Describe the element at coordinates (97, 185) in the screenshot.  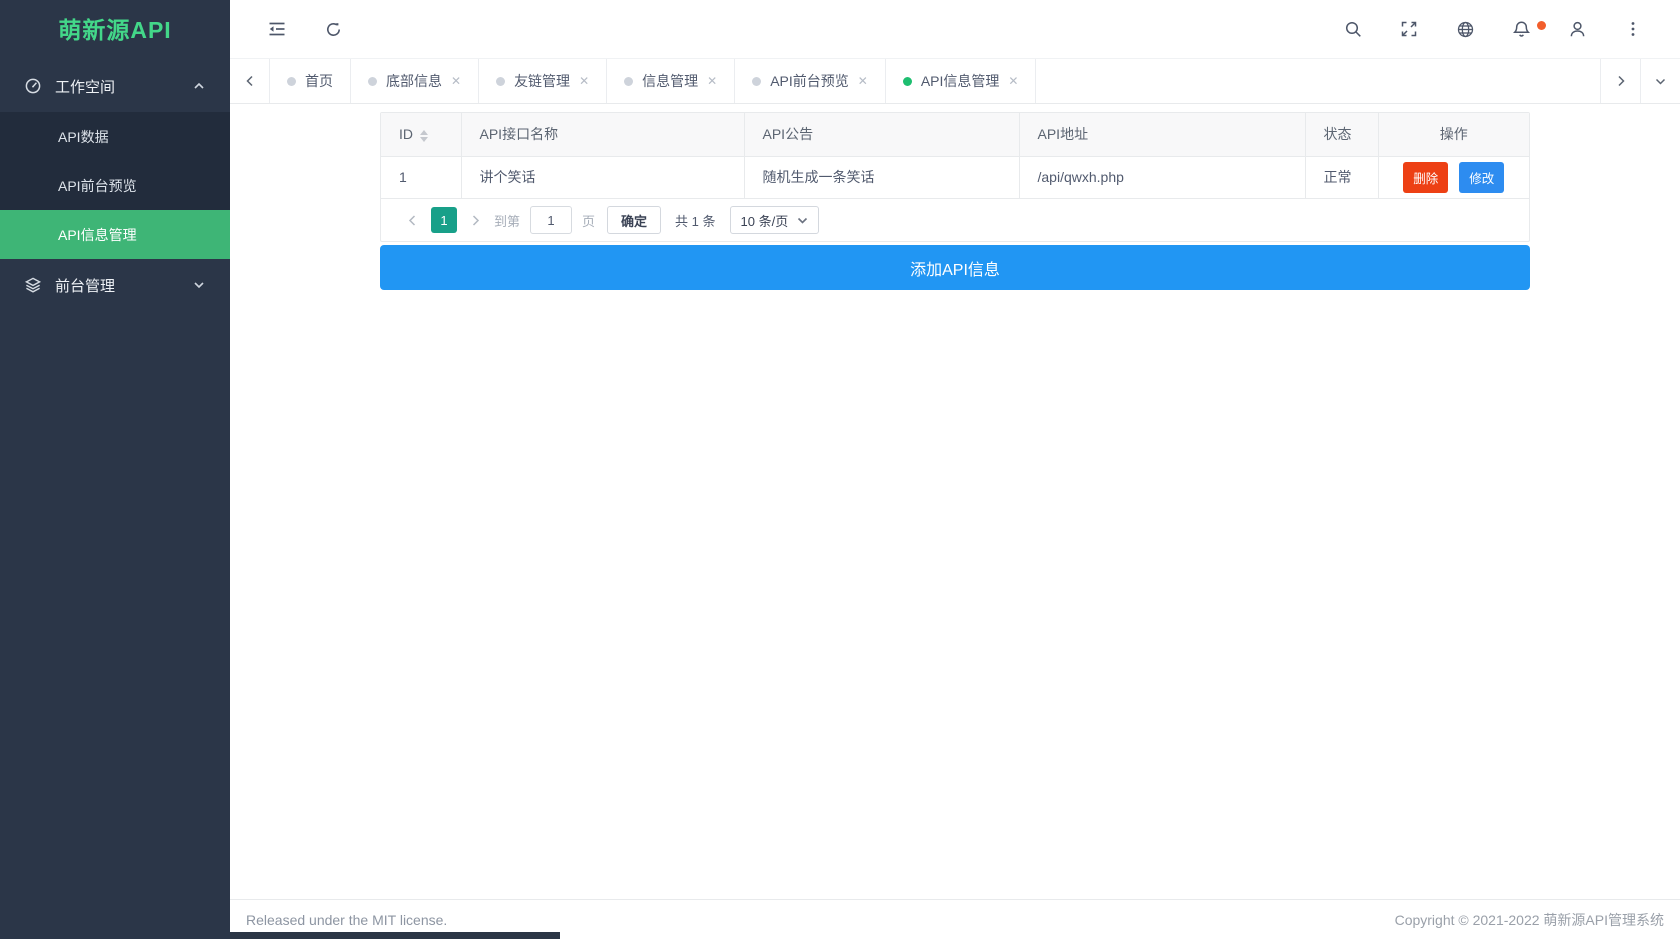
I see `sidebar-item-label: API前台预览` at that location.